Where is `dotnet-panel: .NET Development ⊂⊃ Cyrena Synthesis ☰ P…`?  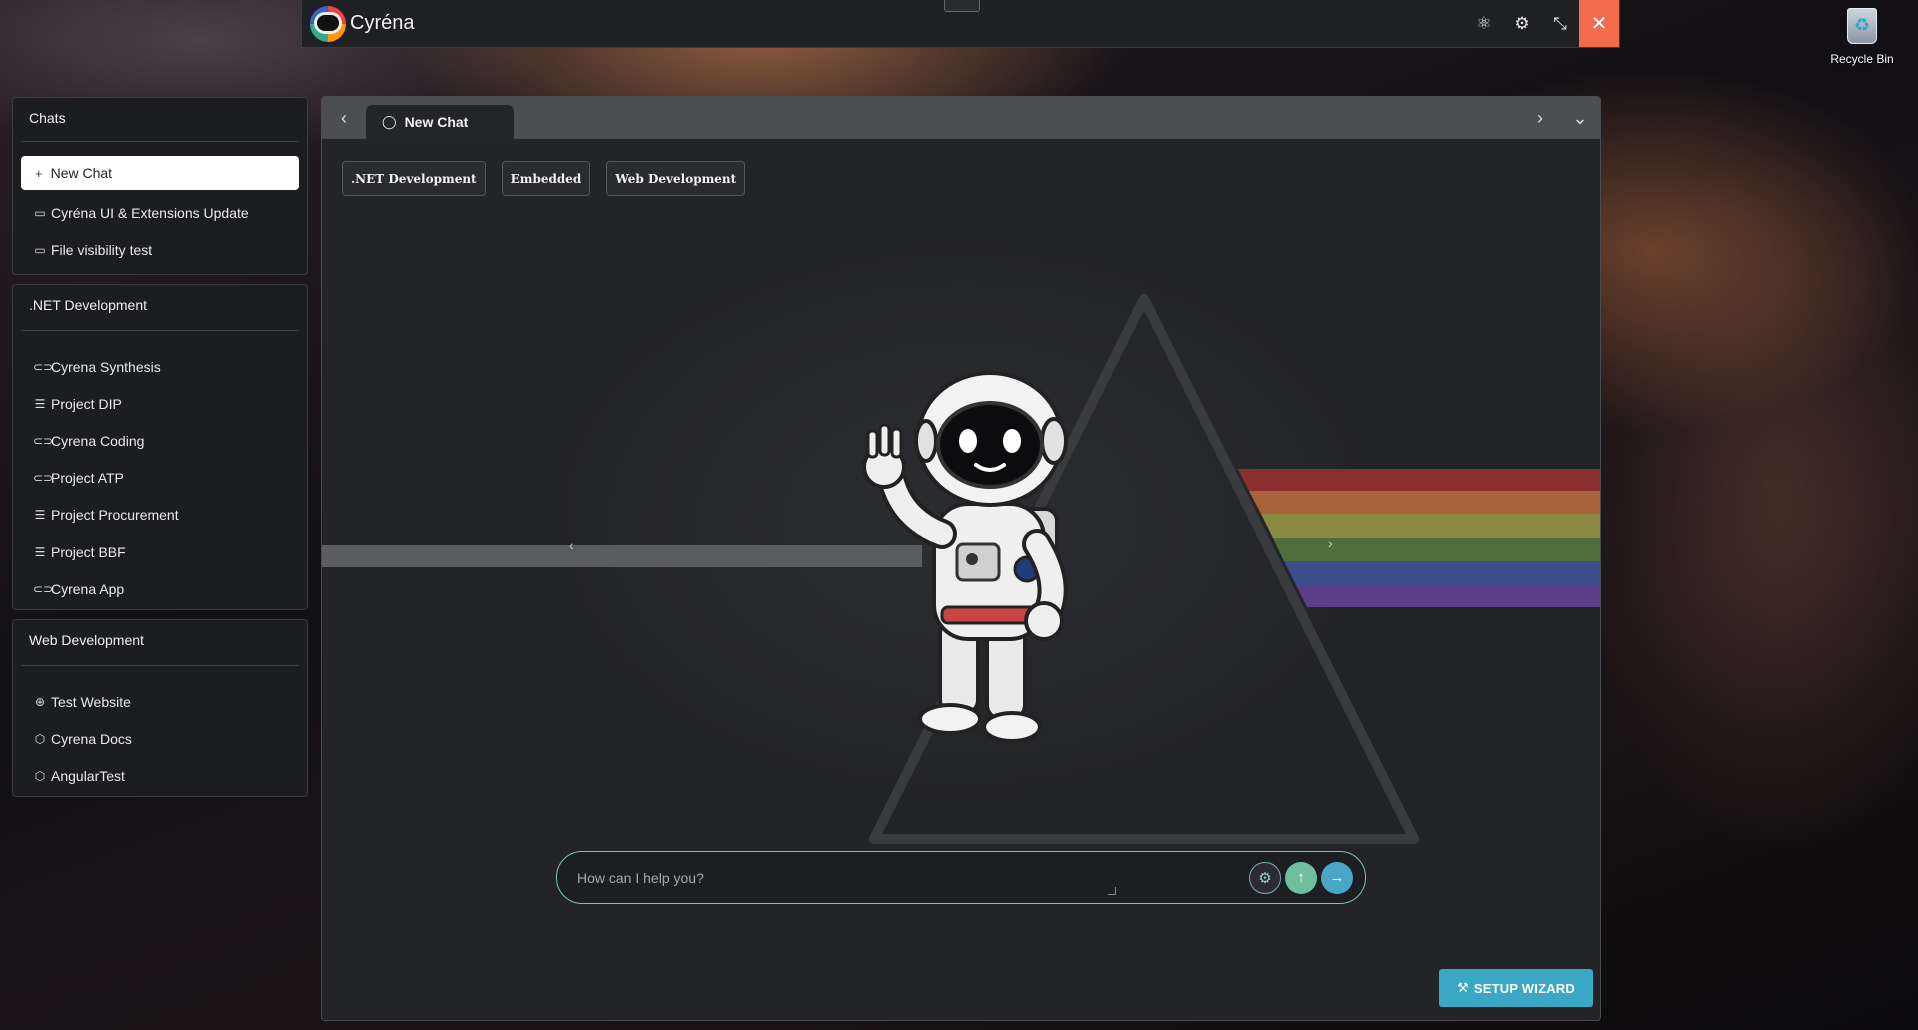 dotnet-panel: .NET Development ⊂⊃ Cyrena Synthesis ☰ P… is located at coordinates (160, 447).